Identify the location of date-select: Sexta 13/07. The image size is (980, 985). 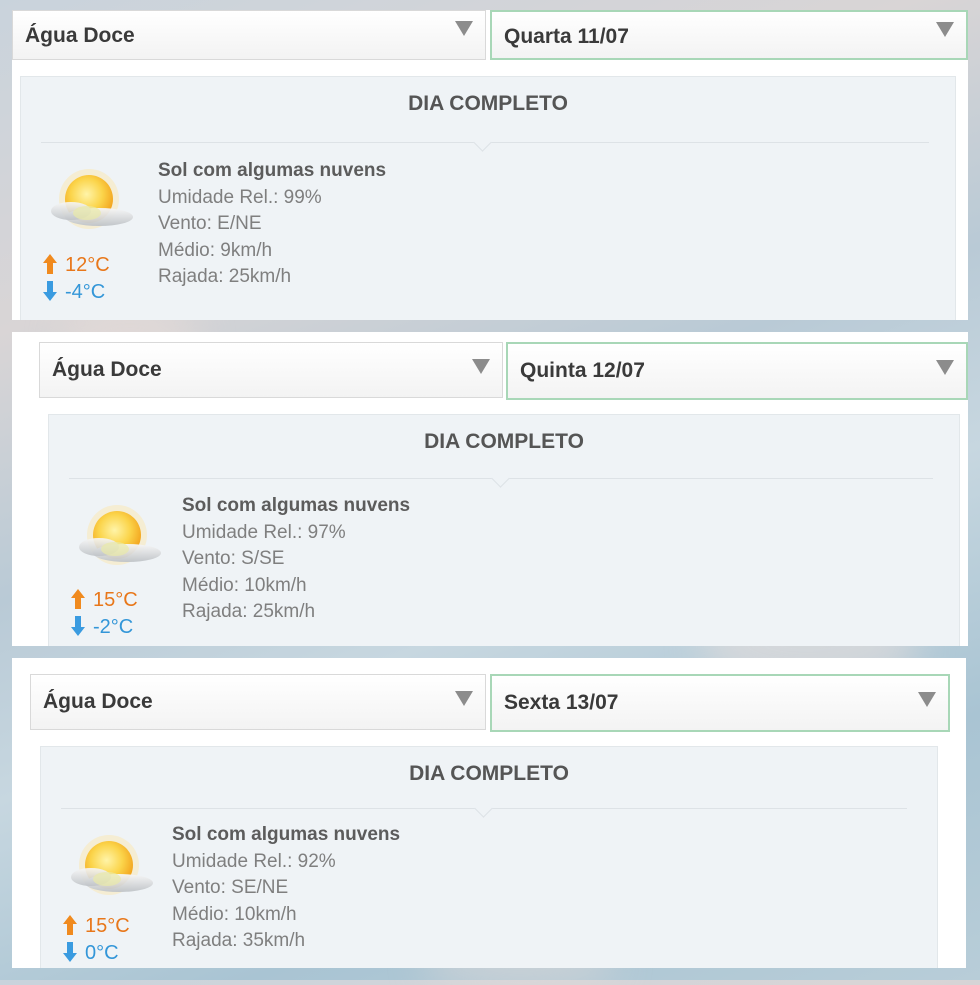
(720, 703).